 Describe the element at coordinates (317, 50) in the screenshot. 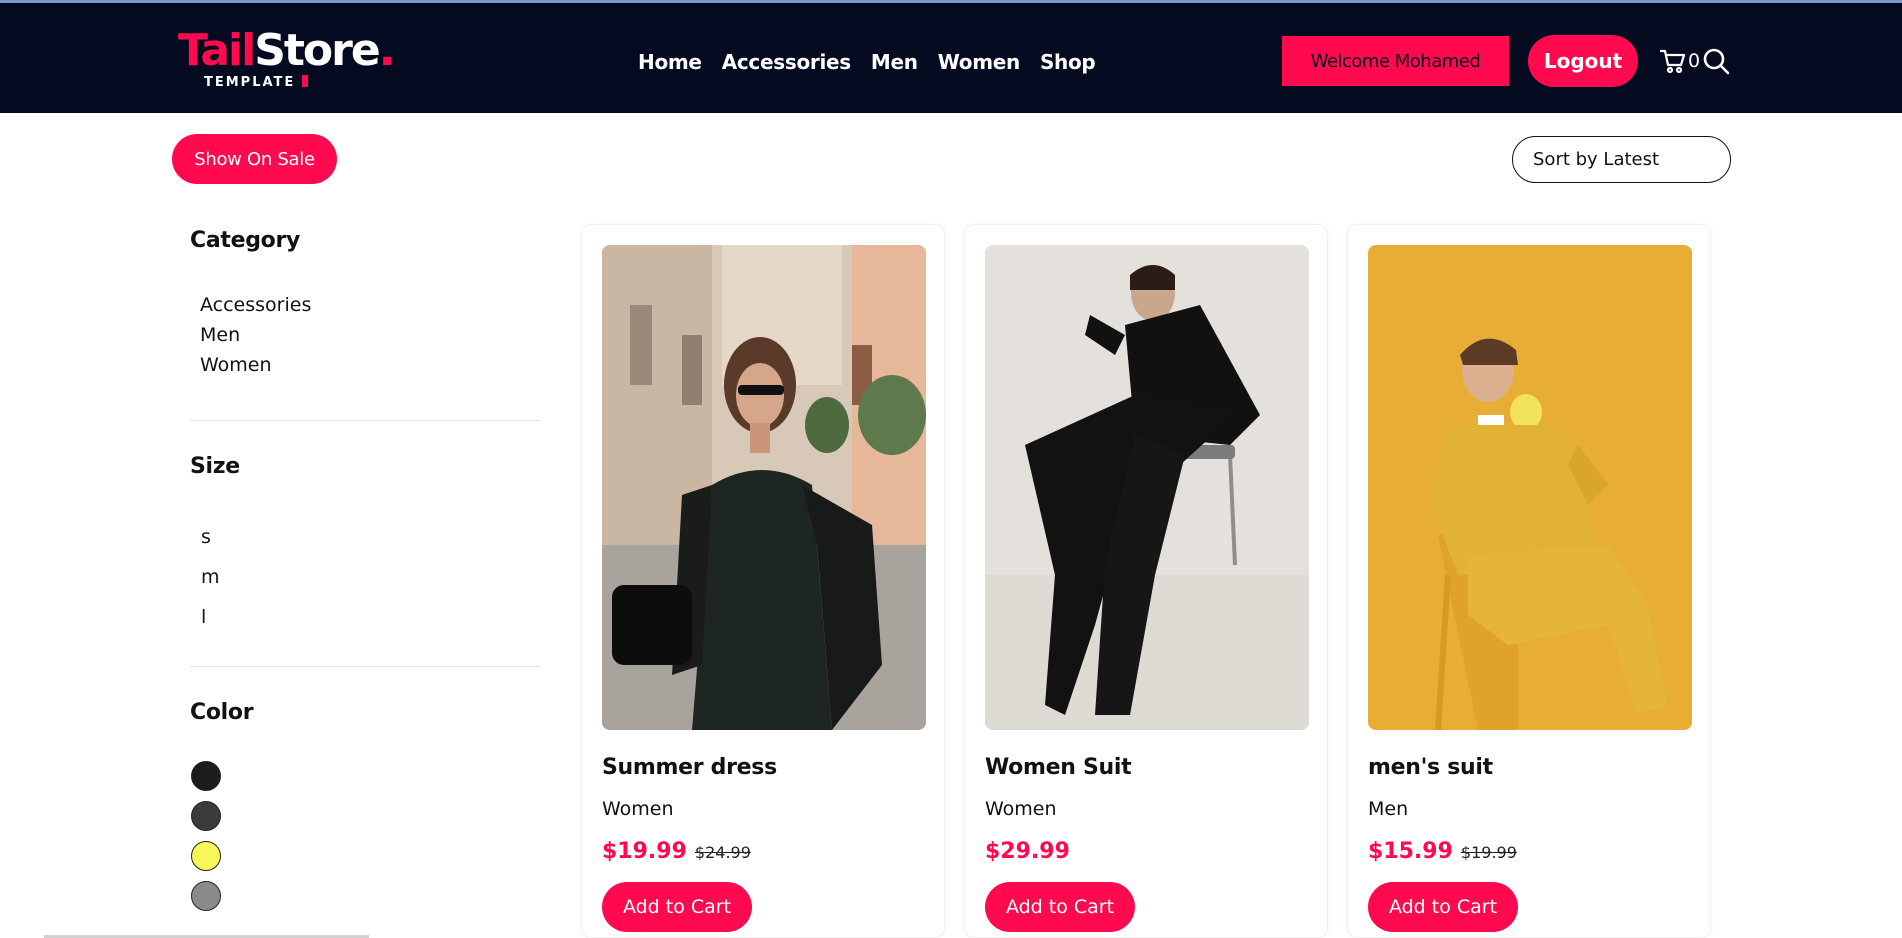

I see `logo-text-store: Store` at that location.